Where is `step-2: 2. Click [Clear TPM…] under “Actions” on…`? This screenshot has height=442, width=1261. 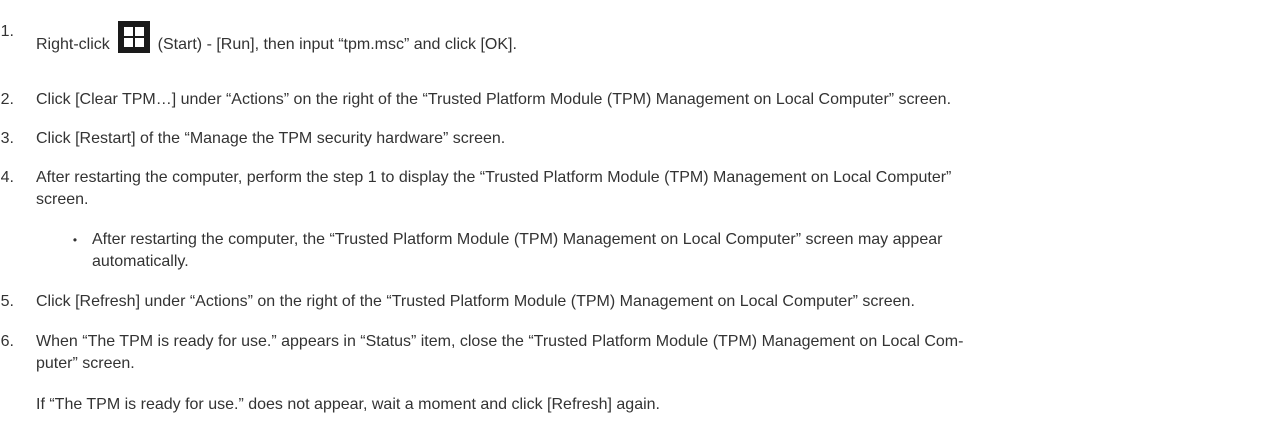
step-2: 2. Click [Clear TPM…] under “Actions” on… is located at coordinates (630, 100).